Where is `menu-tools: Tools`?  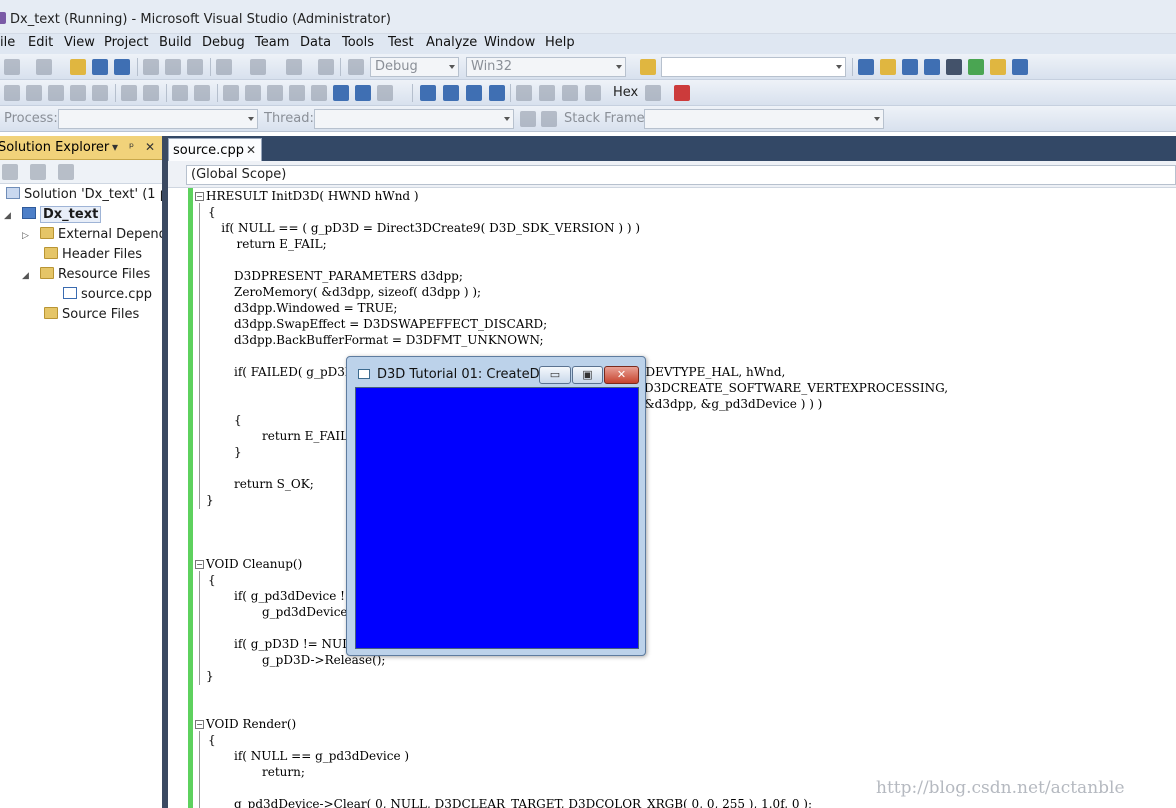 menu-tools: Tools is located at coordinates (358, 42).